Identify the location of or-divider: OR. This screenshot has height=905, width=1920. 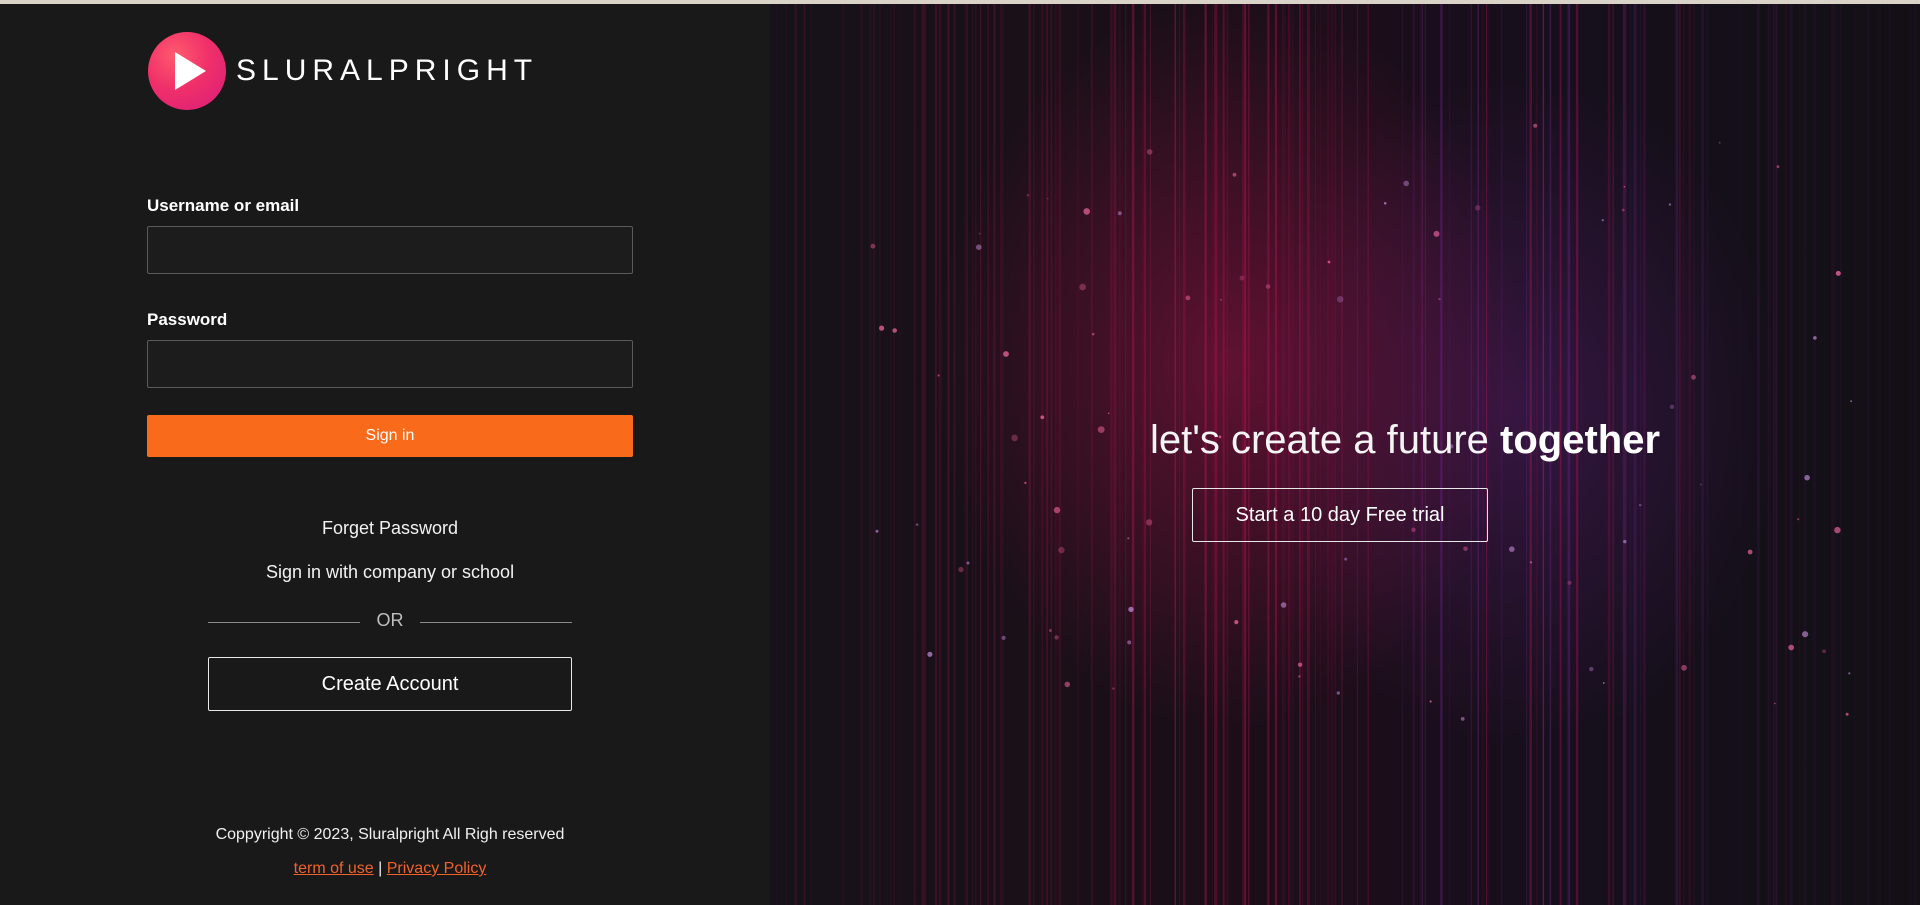
(390, 622).